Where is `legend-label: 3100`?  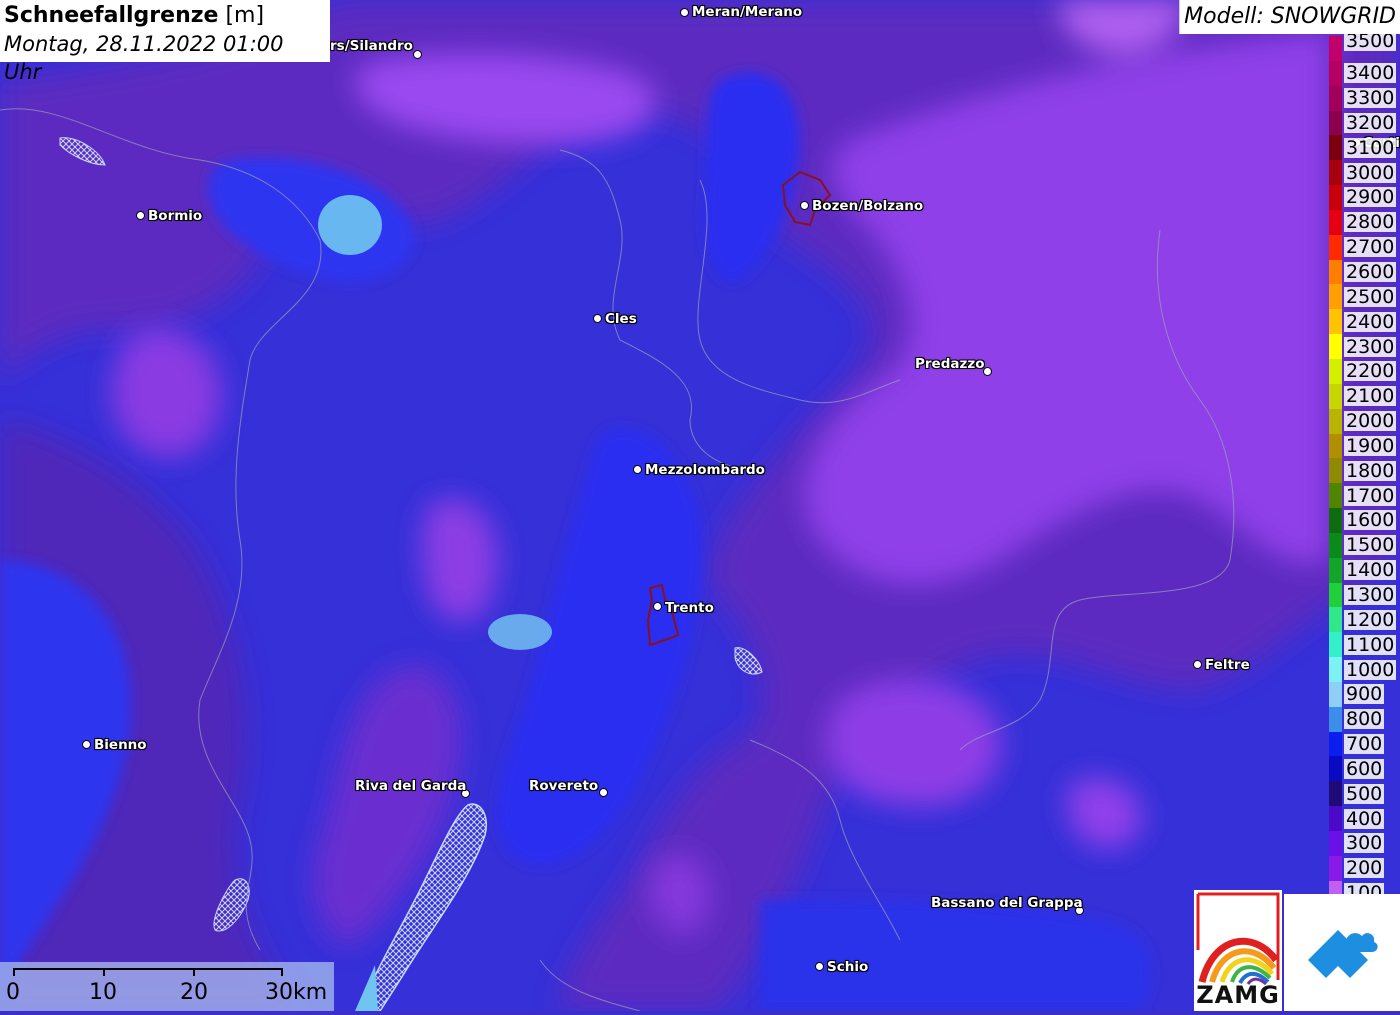 legend-label: 3100 is located at coordinates (1370, 147).